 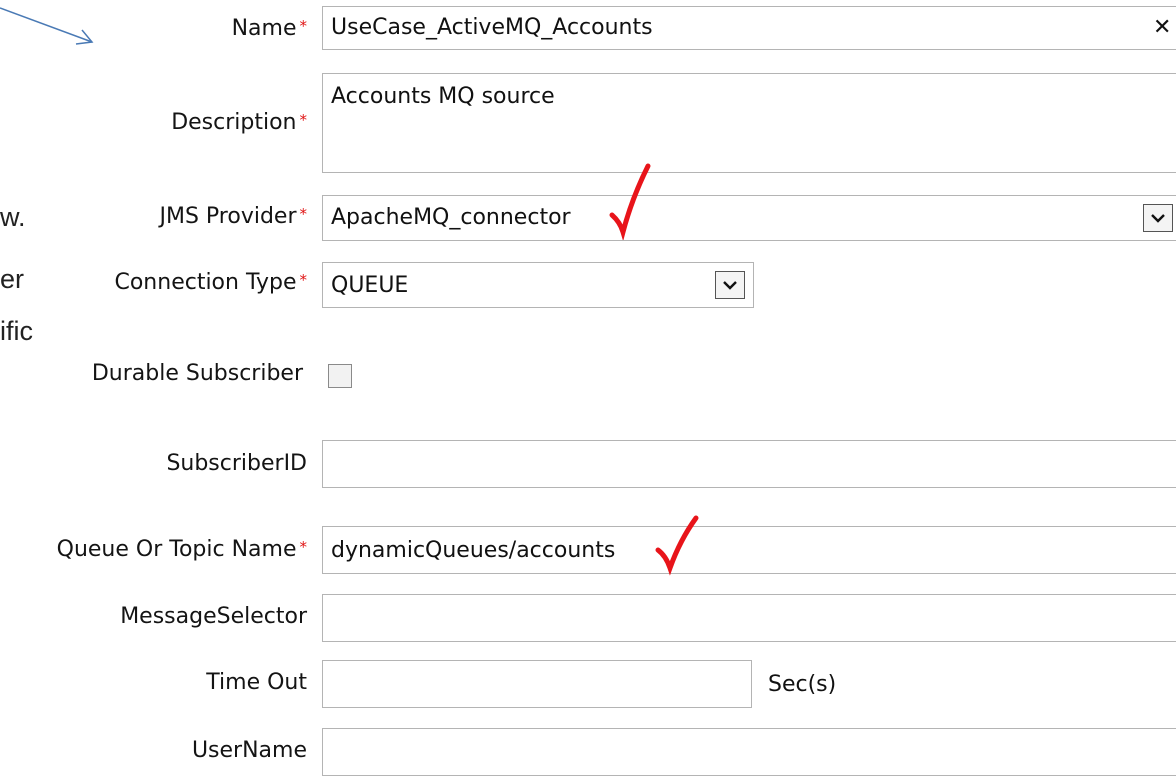 I want to click on username-label: UserName, so click(x=249, y=750).